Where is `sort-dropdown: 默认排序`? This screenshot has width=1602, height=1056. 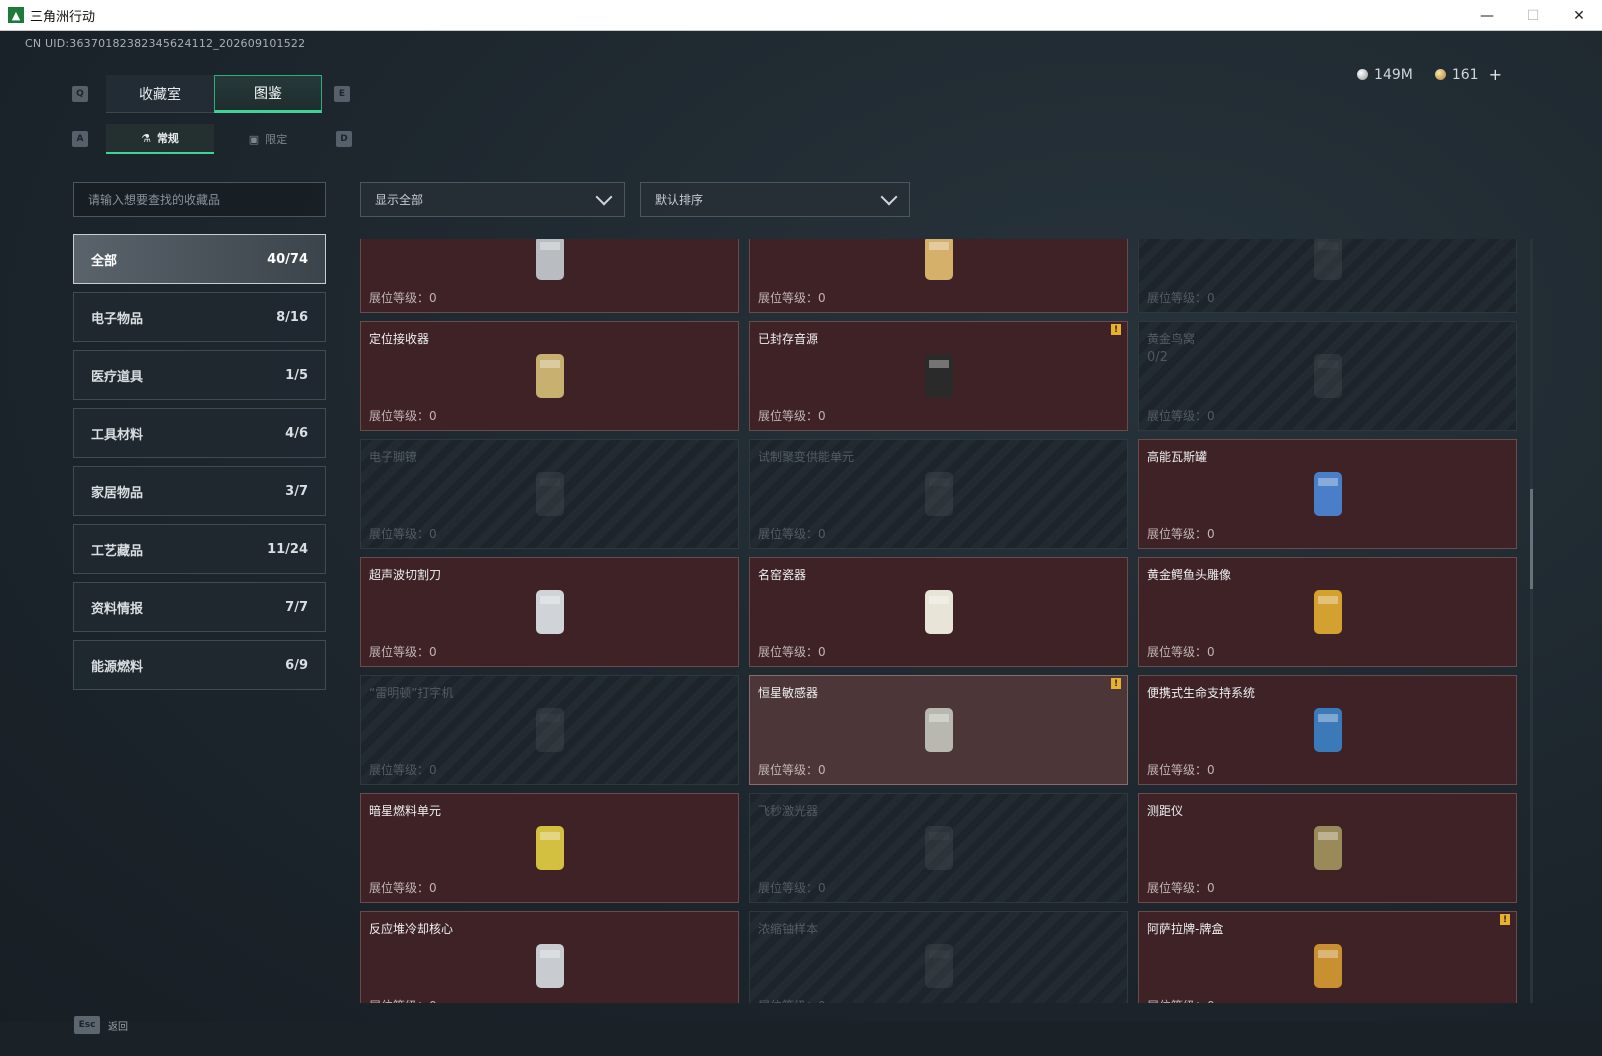 sort-dropdown: 默认排序 is located at coordinates (775, 199).